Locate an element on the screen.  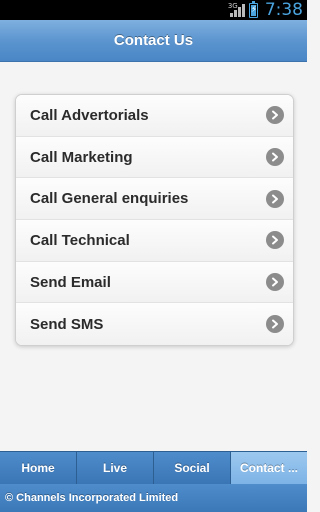
header-bar: Contact Us is located at coordinates (153, 41).